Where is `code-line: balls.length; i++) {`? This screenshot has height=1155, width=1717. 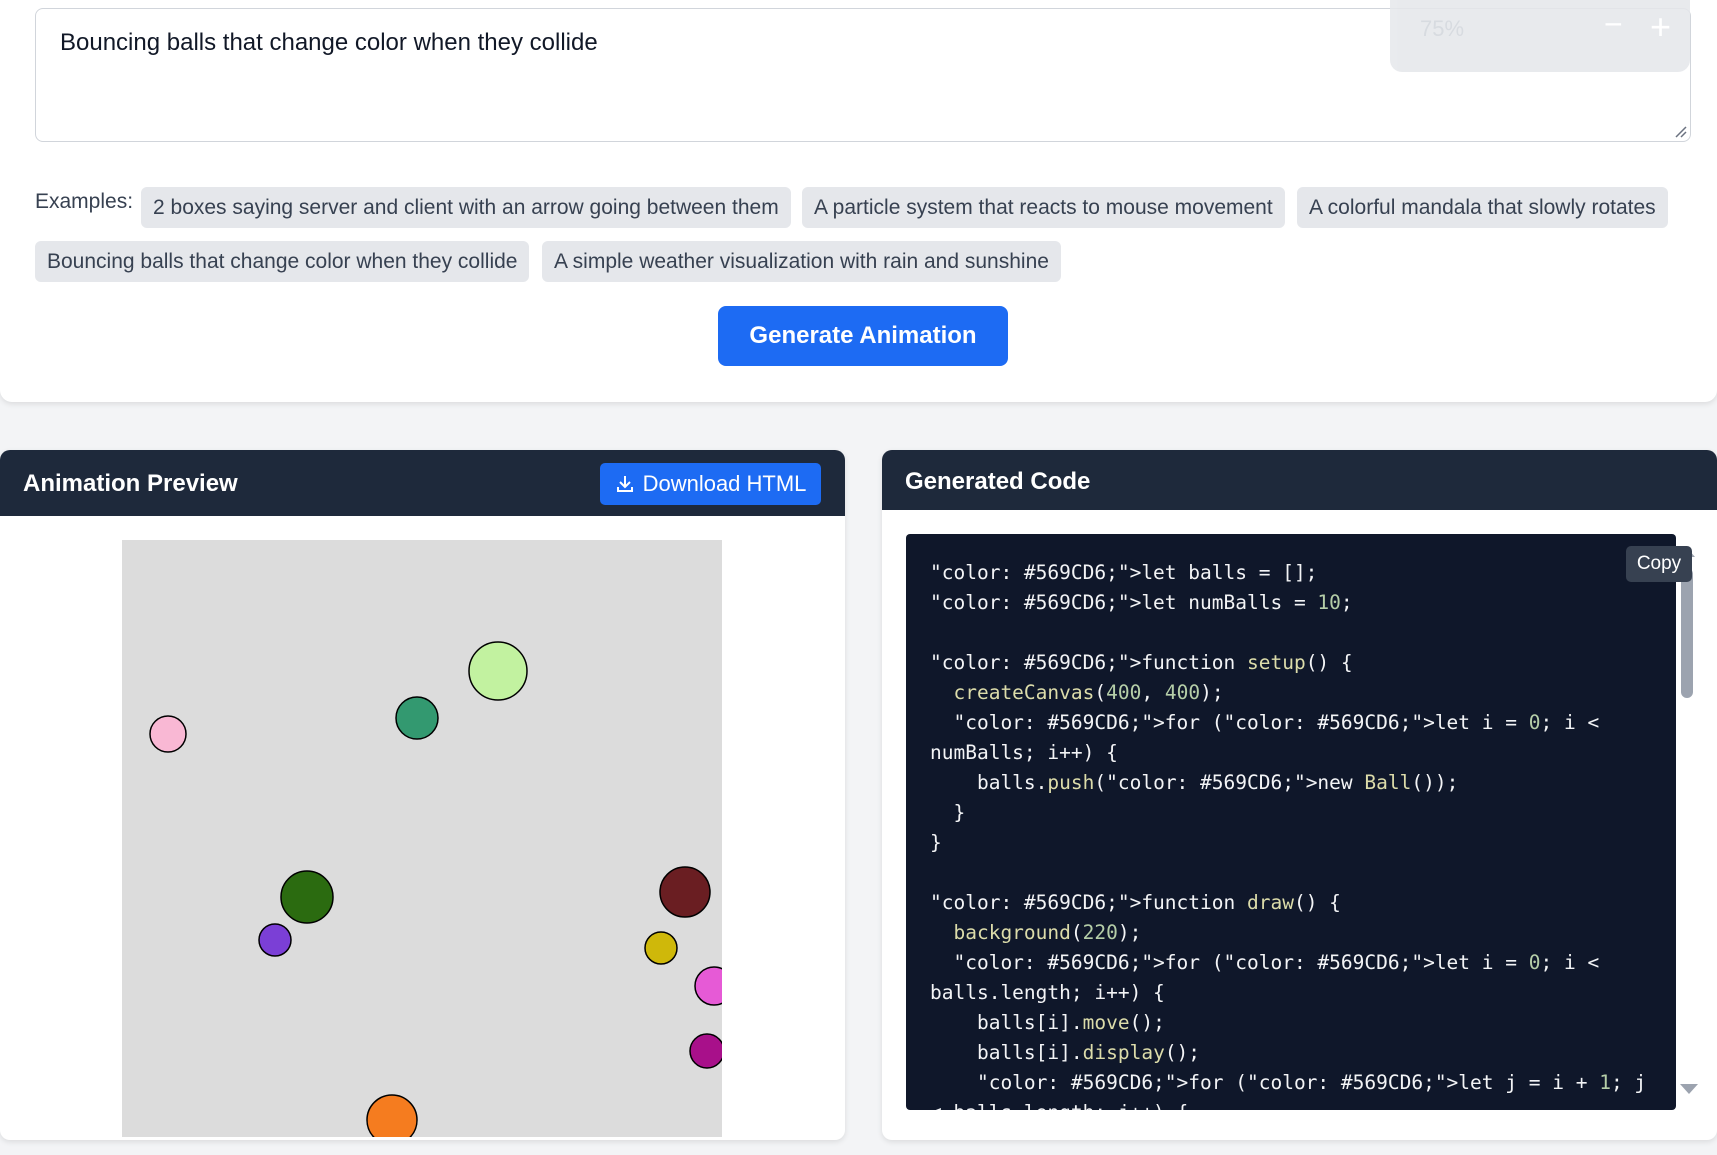 code-line: balls.length; i++) { is located at coordinates (1047, 992).